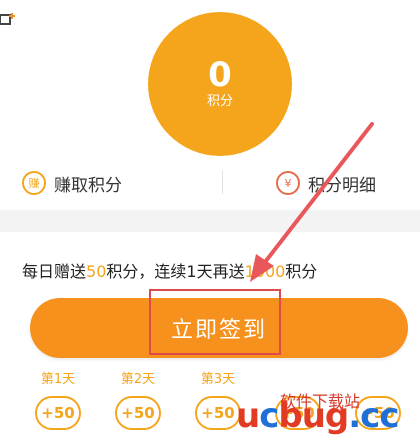 The width and height of the screenshot is (420, 440). I want to click on site-watermark-logo: 软件下载站 ucbug.cc, so click(328, 412).